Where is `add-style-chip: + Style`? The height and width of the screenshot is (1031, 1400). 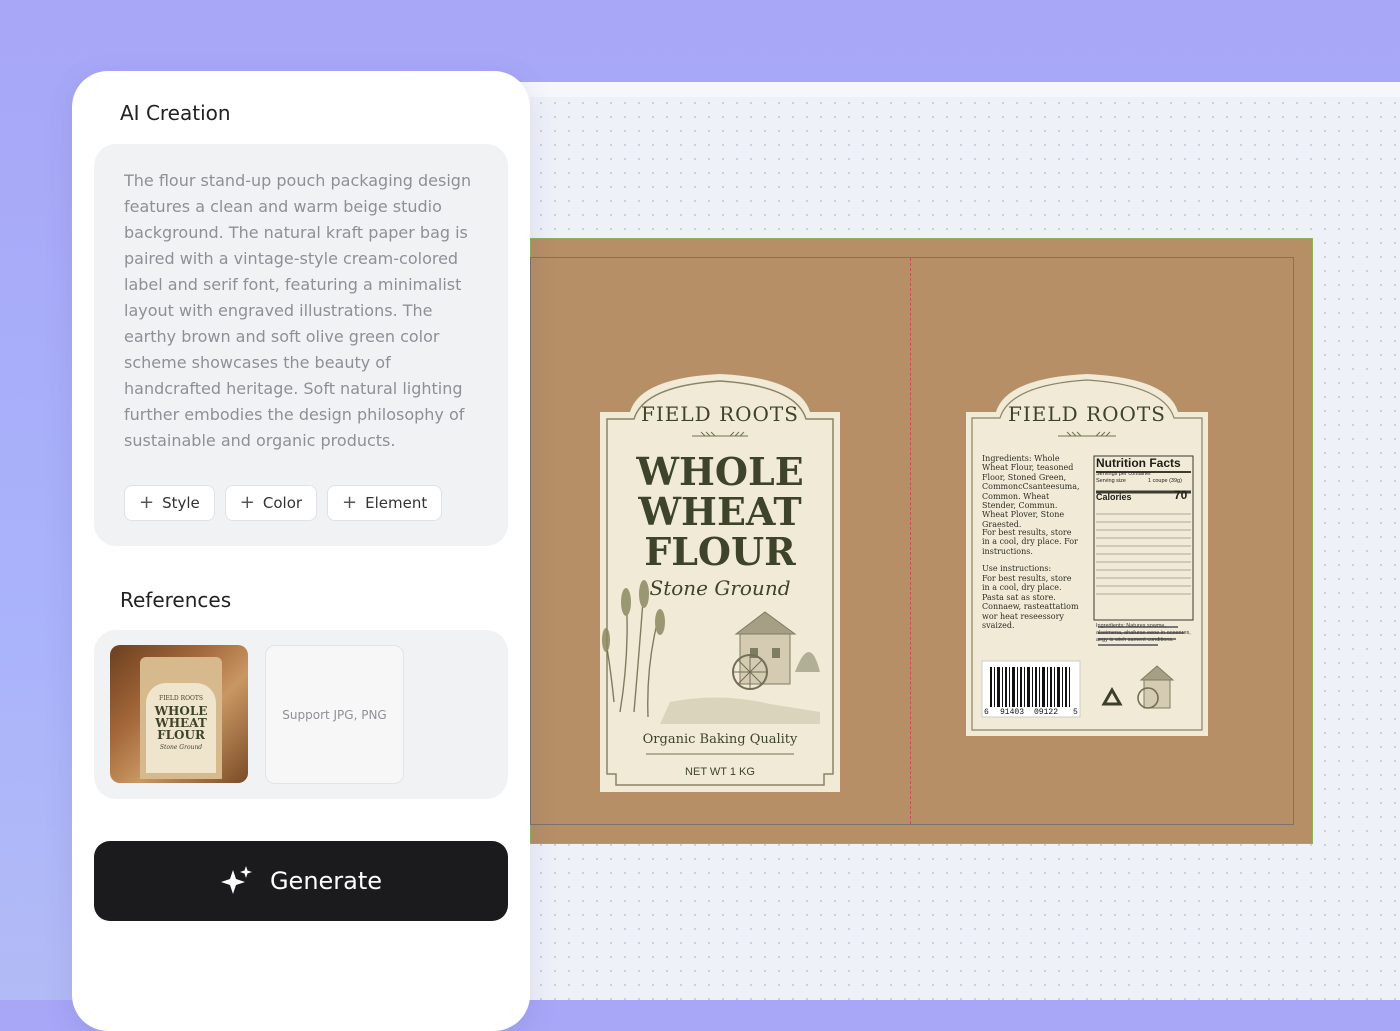 add-style-chip: + Style is located at coordinates (169, 503).